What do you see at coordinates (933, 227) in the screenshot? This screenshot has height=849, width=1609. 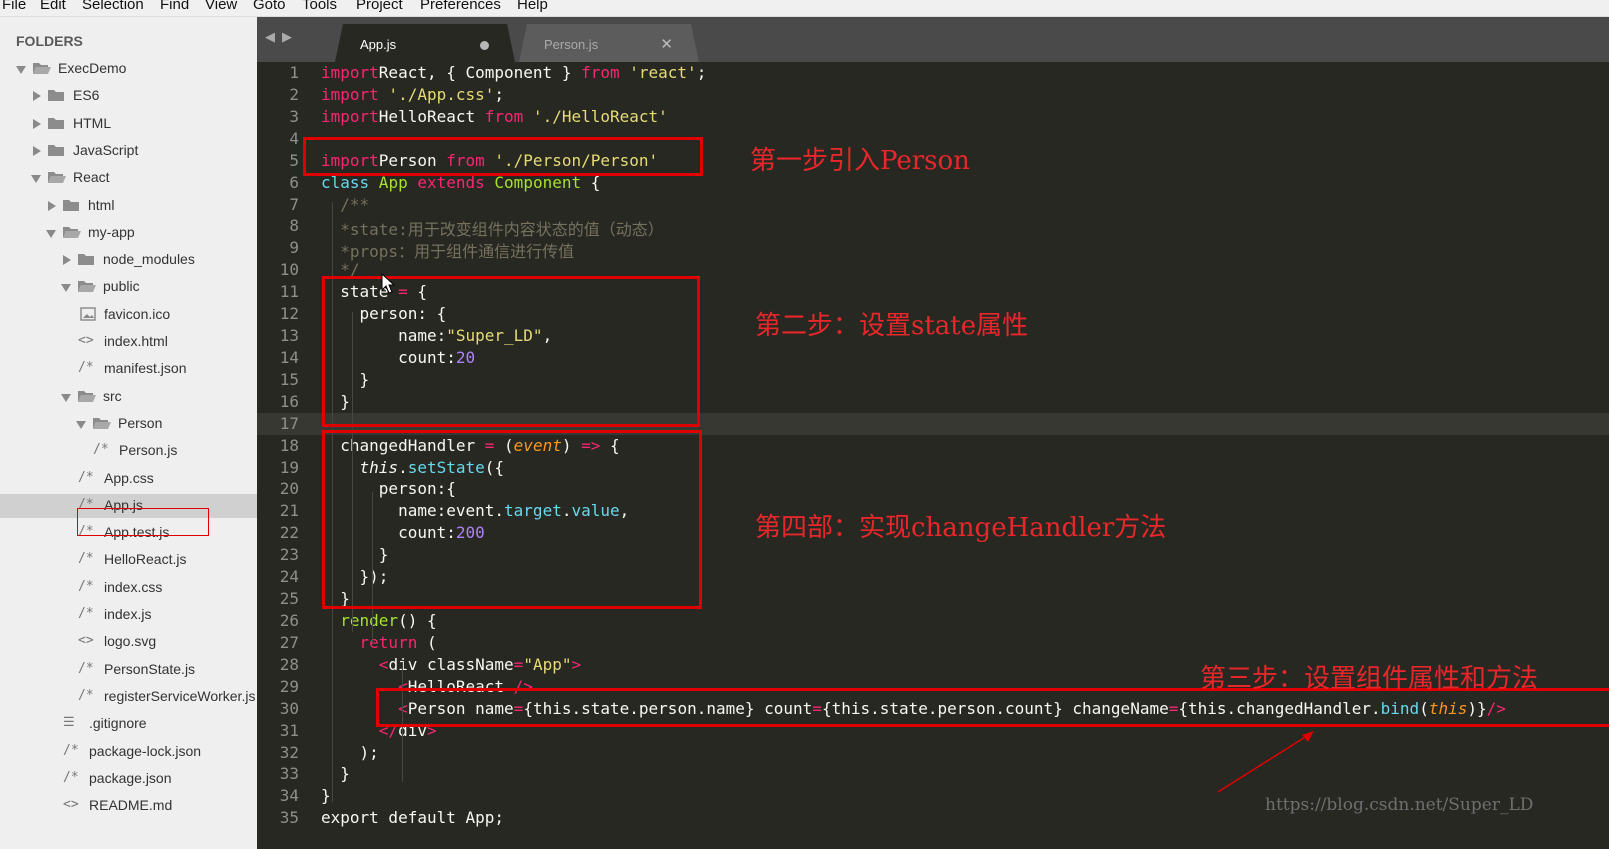 I see `code-line: 8 *state:用于改变组件内容状态的值（动态）` at bounding box center [933, 227].